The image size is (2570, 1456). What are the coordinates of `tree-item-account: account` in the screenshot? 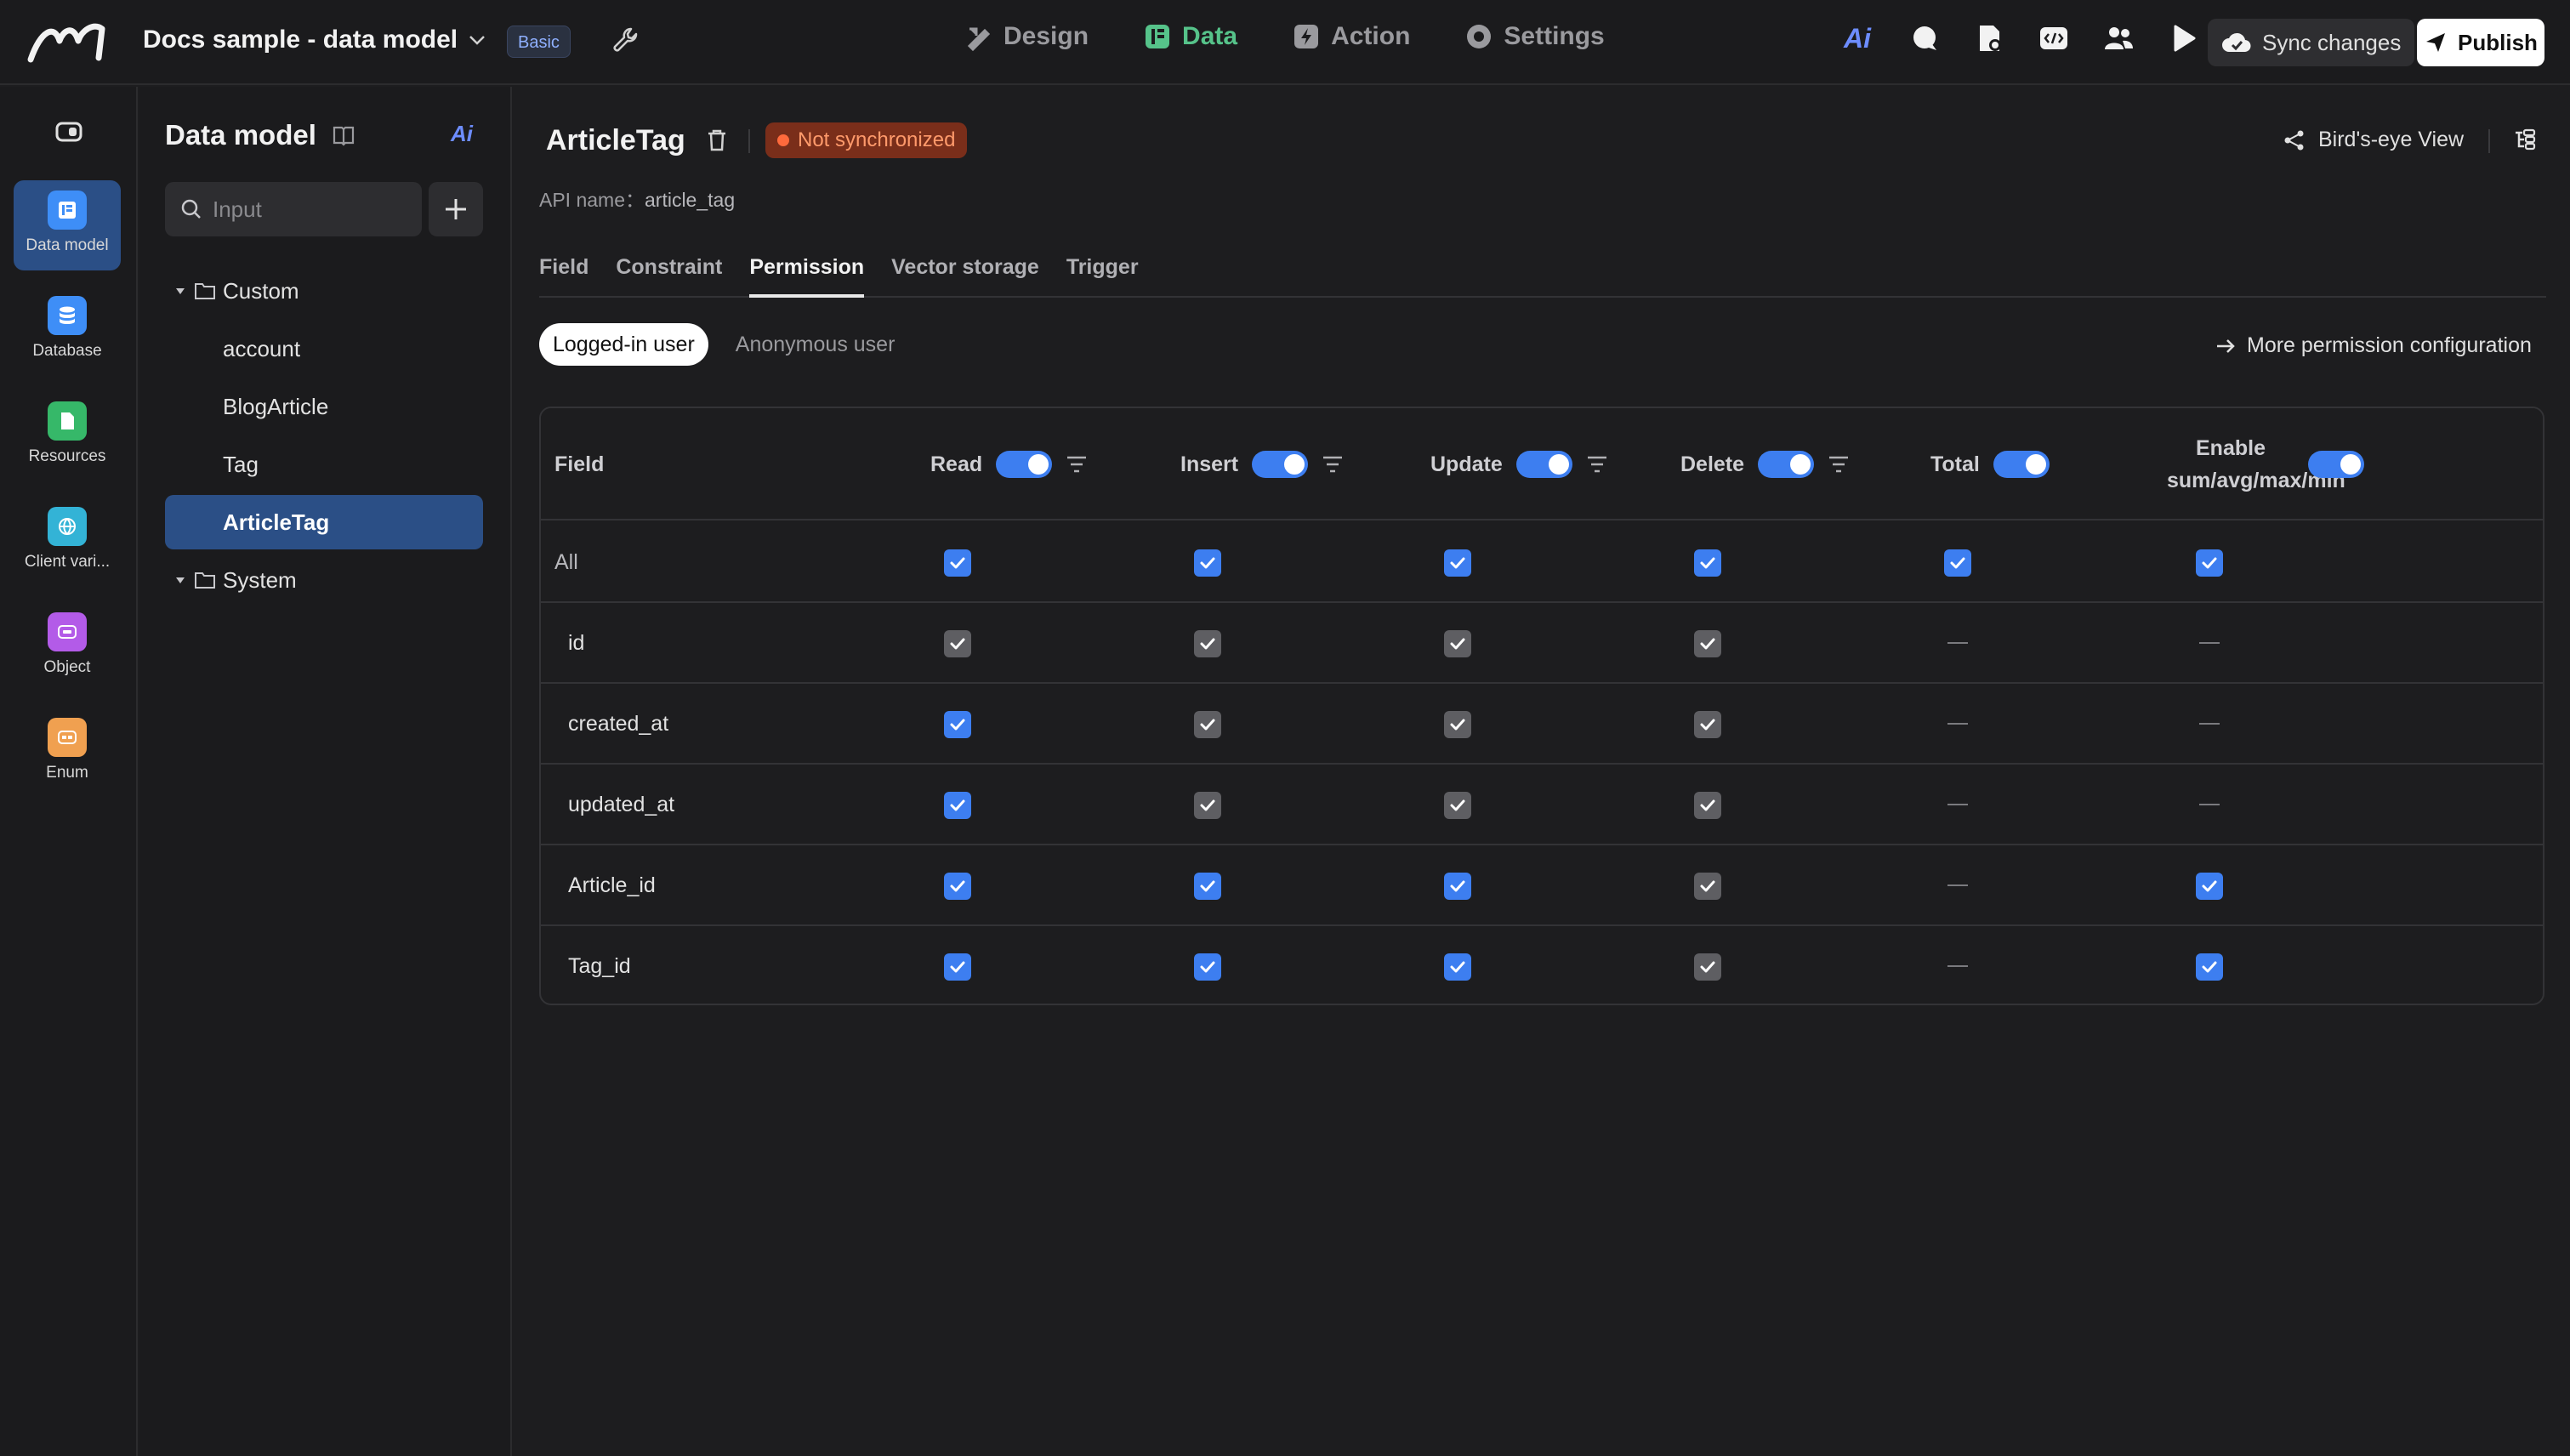 It's located at (324, 348).